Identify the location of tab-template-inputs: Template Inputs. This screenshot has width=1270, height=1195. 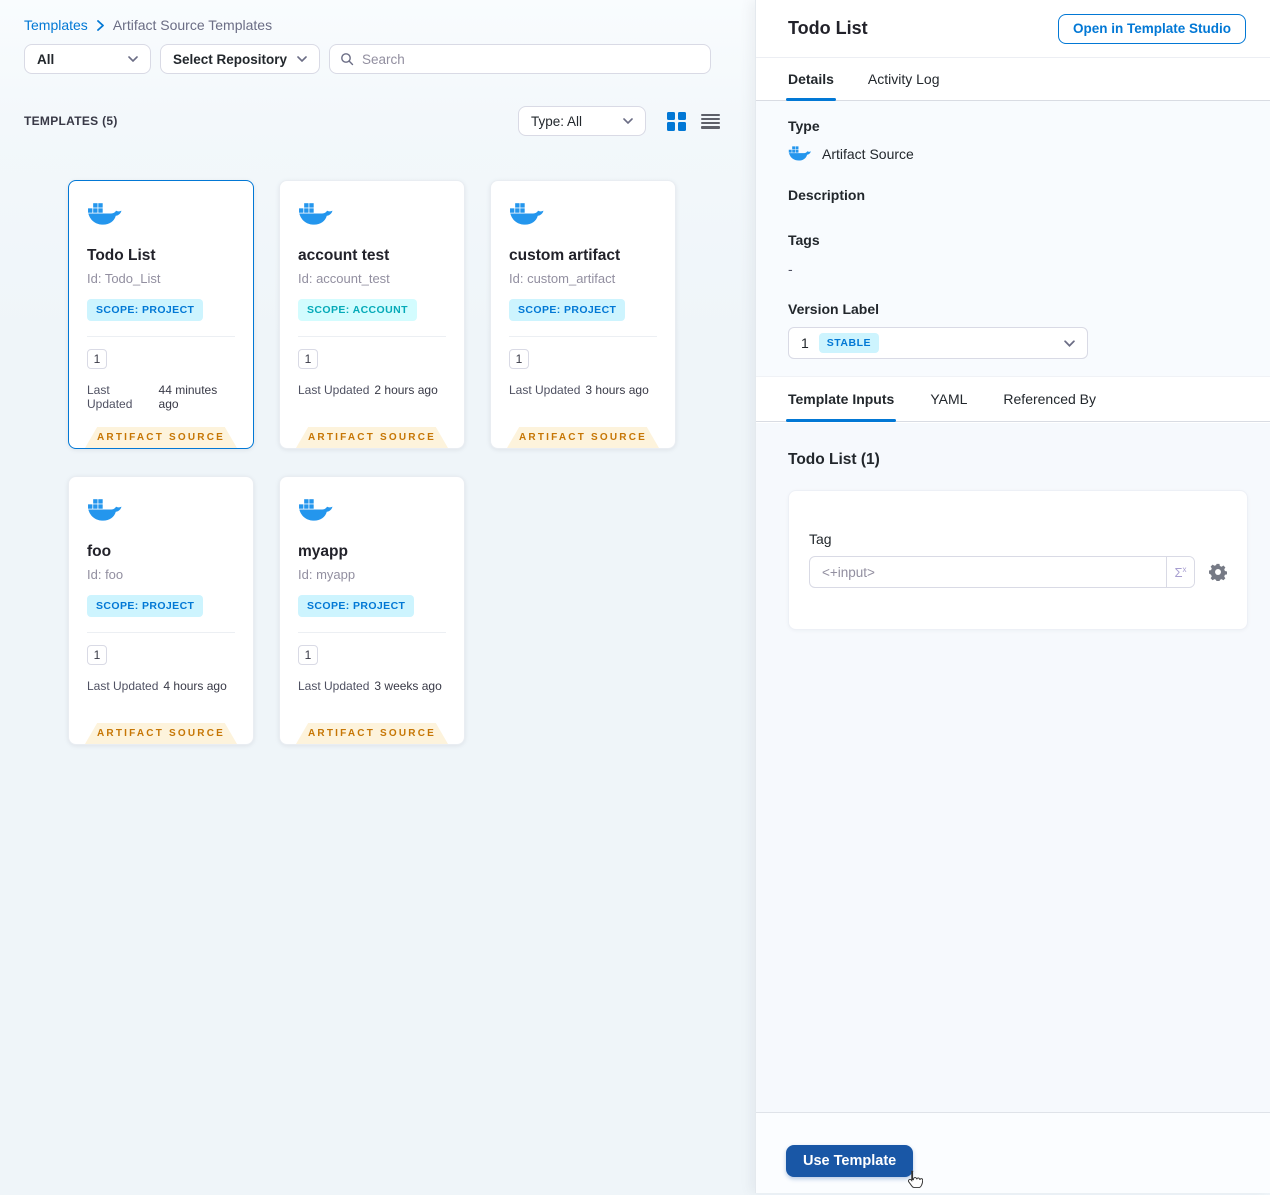
(841, 399).